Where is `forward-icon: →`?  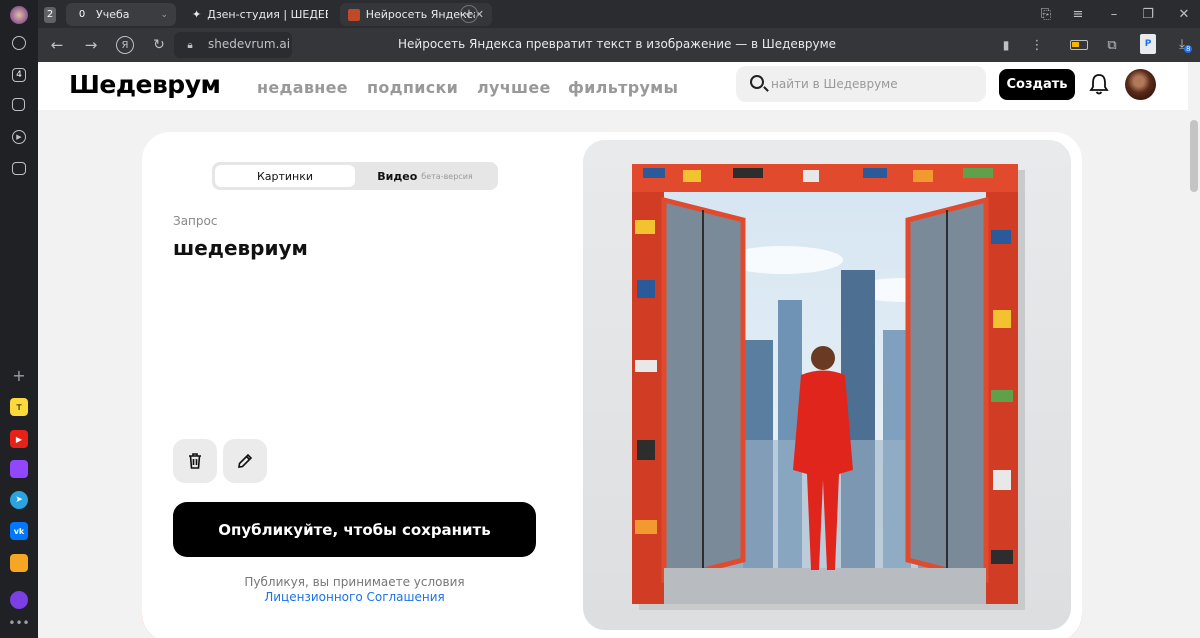 forward-icon: → is located at coordinates (91, 45).